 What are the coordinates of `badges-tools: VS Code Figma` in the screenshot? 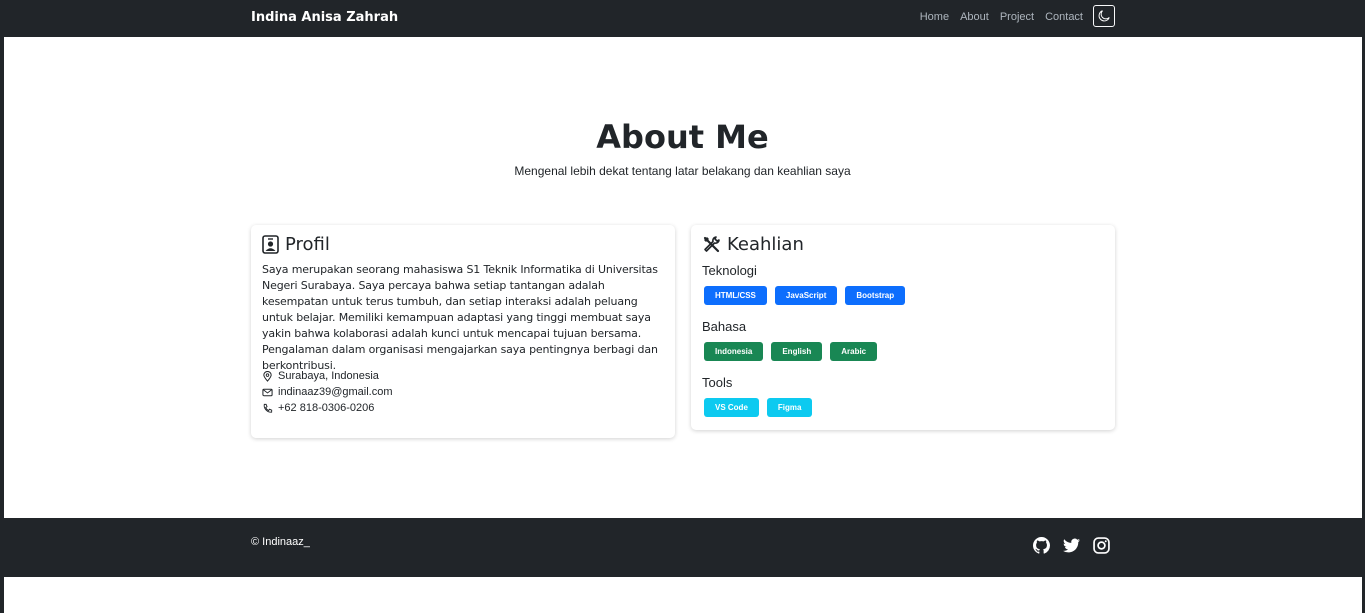 It's located at (758, 407).